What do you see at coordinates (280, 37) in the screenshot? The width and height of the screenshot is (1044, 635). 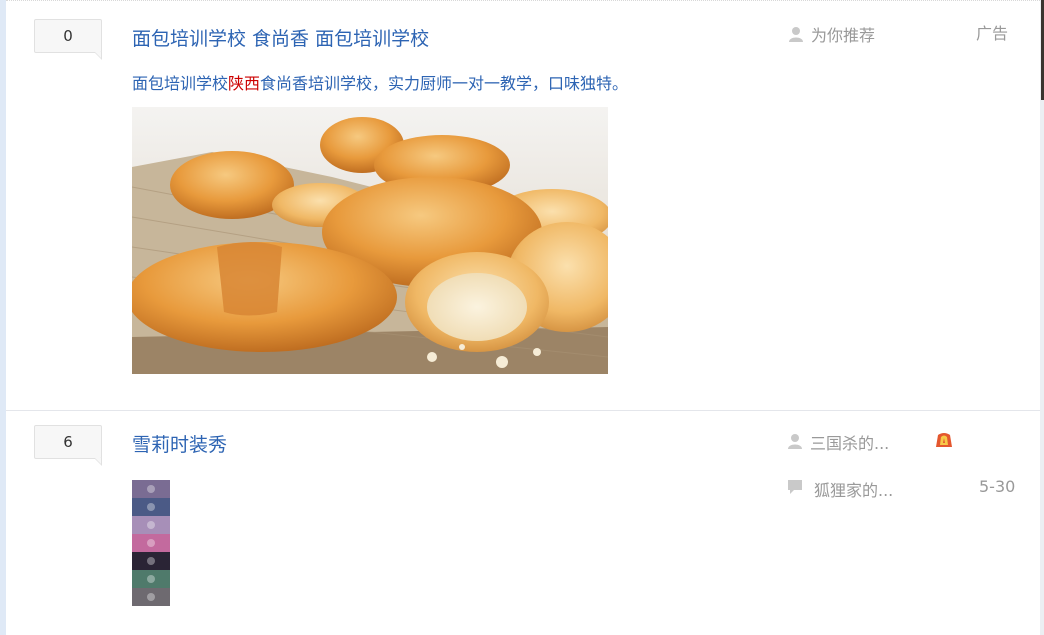 I see `thread-title-link: 面包培训学校 食尚香 面包培训学校` at bounding box center [280, 37].